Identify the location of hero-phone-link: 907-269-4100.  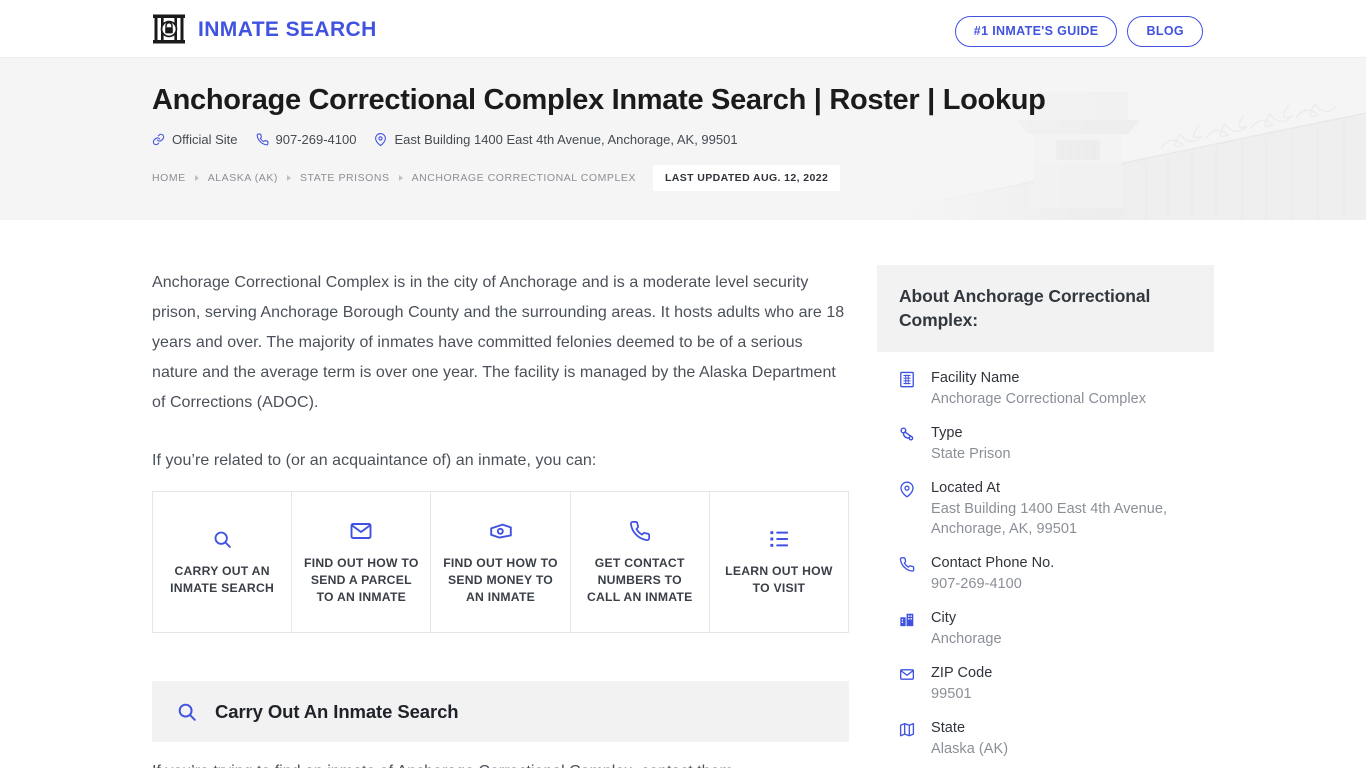
(306, 140).